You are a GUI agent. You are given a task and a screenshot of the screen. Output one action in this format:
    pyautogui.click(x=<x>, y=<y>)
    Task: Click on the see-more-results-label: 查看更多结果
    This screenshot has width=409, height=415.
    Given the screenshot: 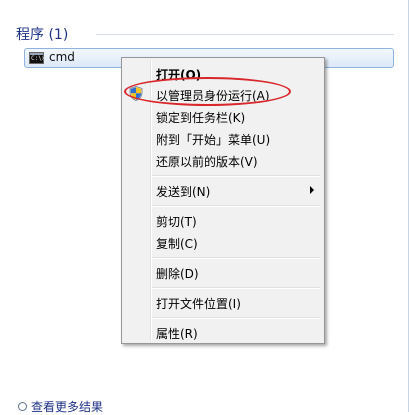 What is the action you would take?
    pyautogui.click(x=67, y=407)
    